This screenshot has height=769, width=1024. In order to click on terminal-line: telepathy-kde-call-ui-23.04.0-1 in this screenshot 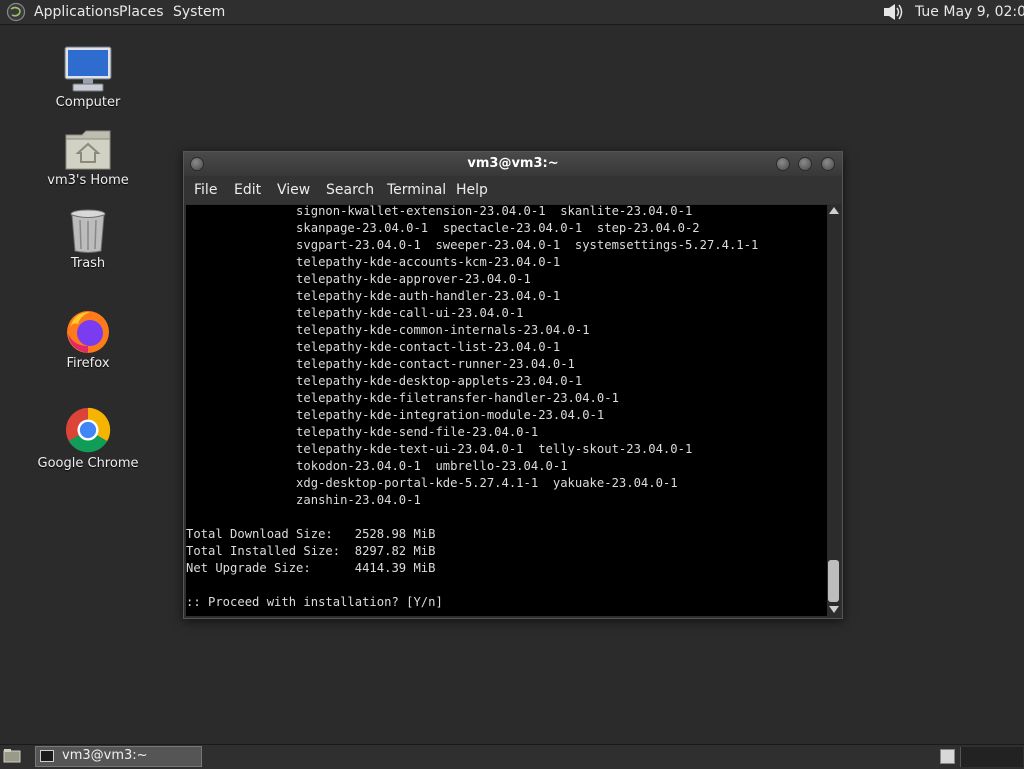, I will do `click(355, 313)`.